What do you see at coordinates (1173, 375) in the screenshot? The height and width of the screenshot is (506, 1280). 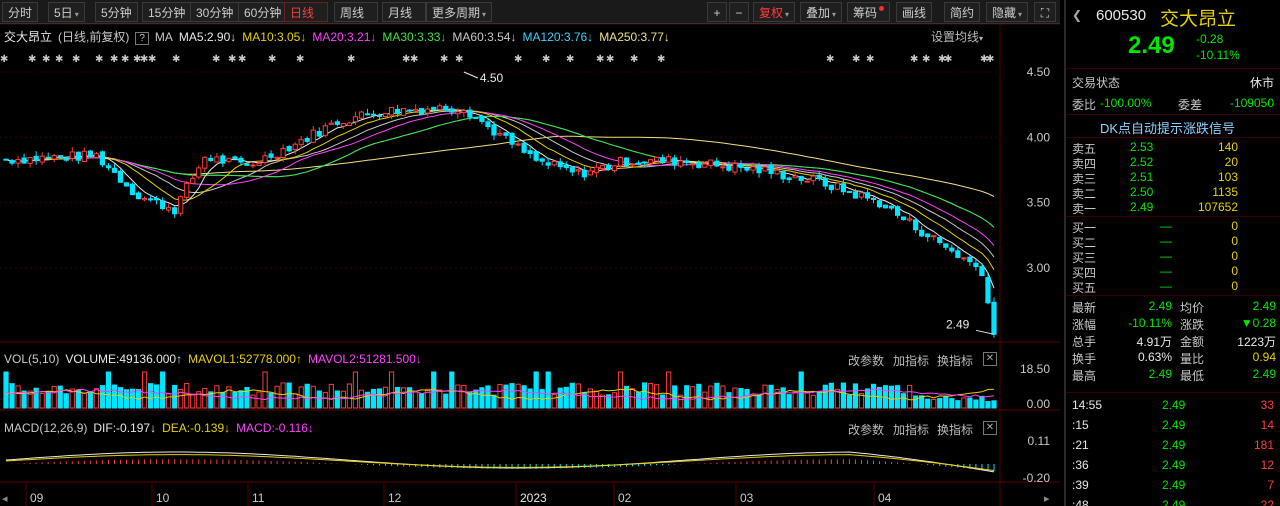 I see `stat-row: 最高 2.49 最低 2.49` at bounding box center [1173, 375].